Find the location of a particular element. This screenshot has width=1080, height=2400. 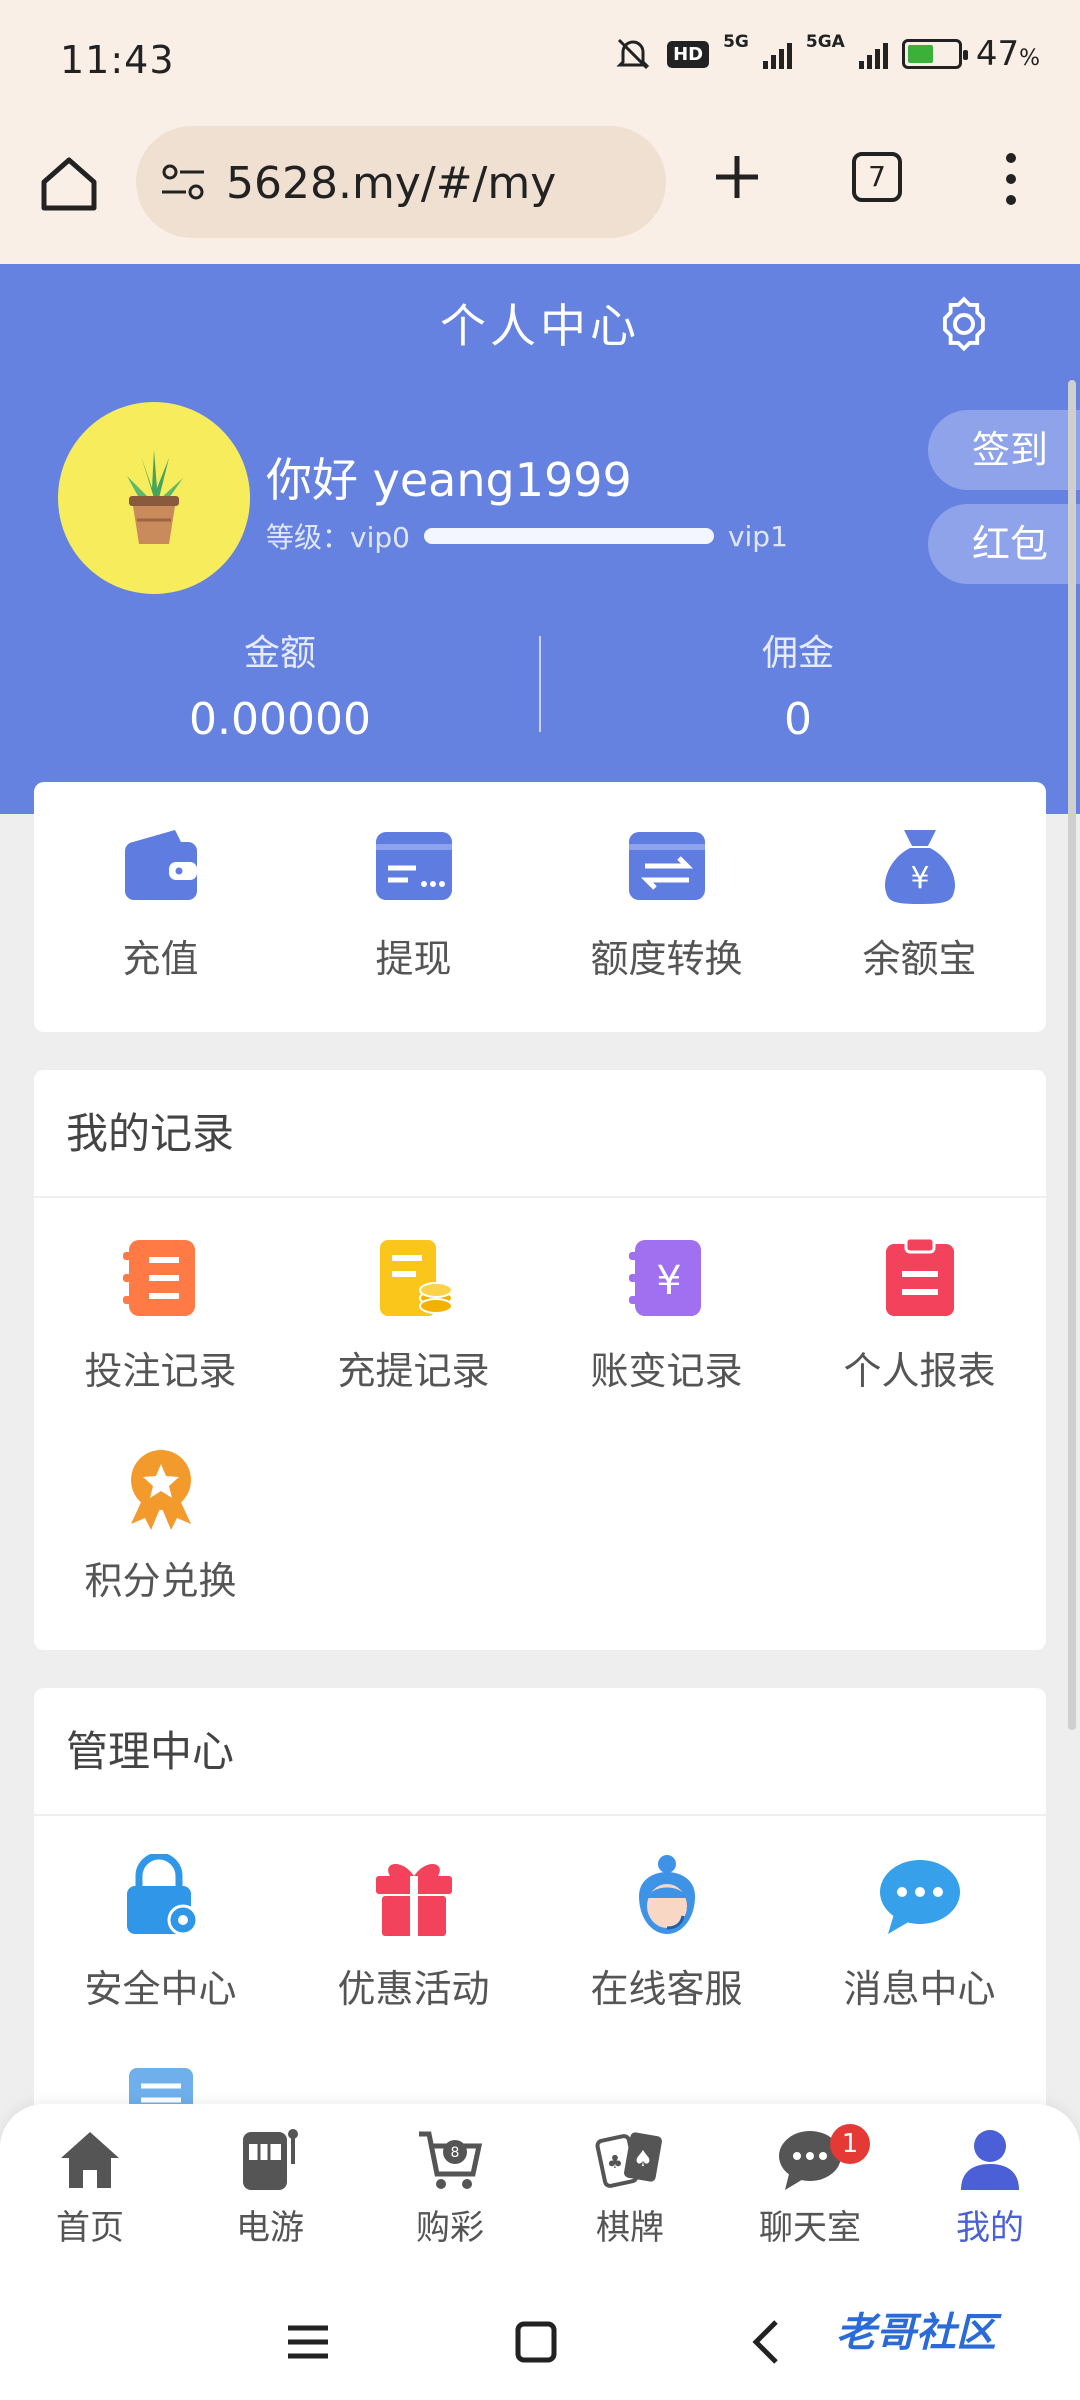

site-settings-icon is located at coordinates (183, 182).